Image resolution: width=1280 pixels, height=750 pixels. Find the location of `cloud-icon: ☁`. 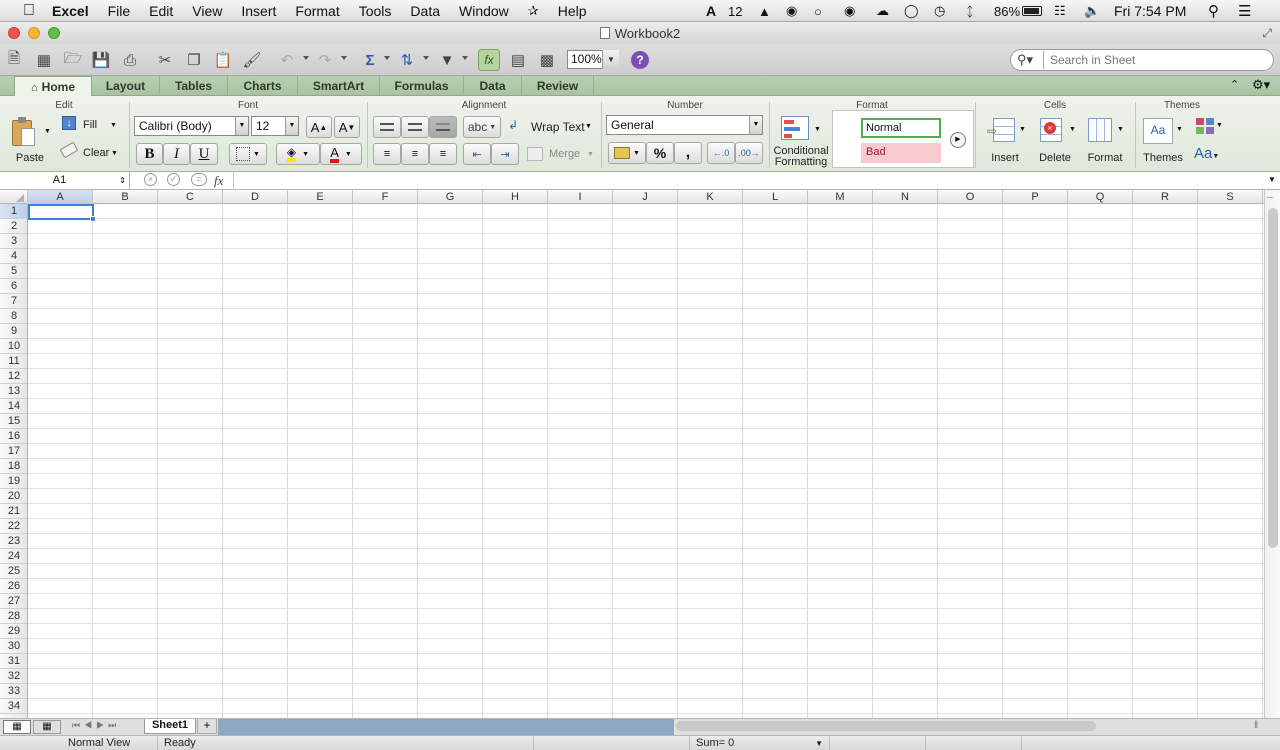

cloud-icon: ☁ is located at coordinates (882, 11).